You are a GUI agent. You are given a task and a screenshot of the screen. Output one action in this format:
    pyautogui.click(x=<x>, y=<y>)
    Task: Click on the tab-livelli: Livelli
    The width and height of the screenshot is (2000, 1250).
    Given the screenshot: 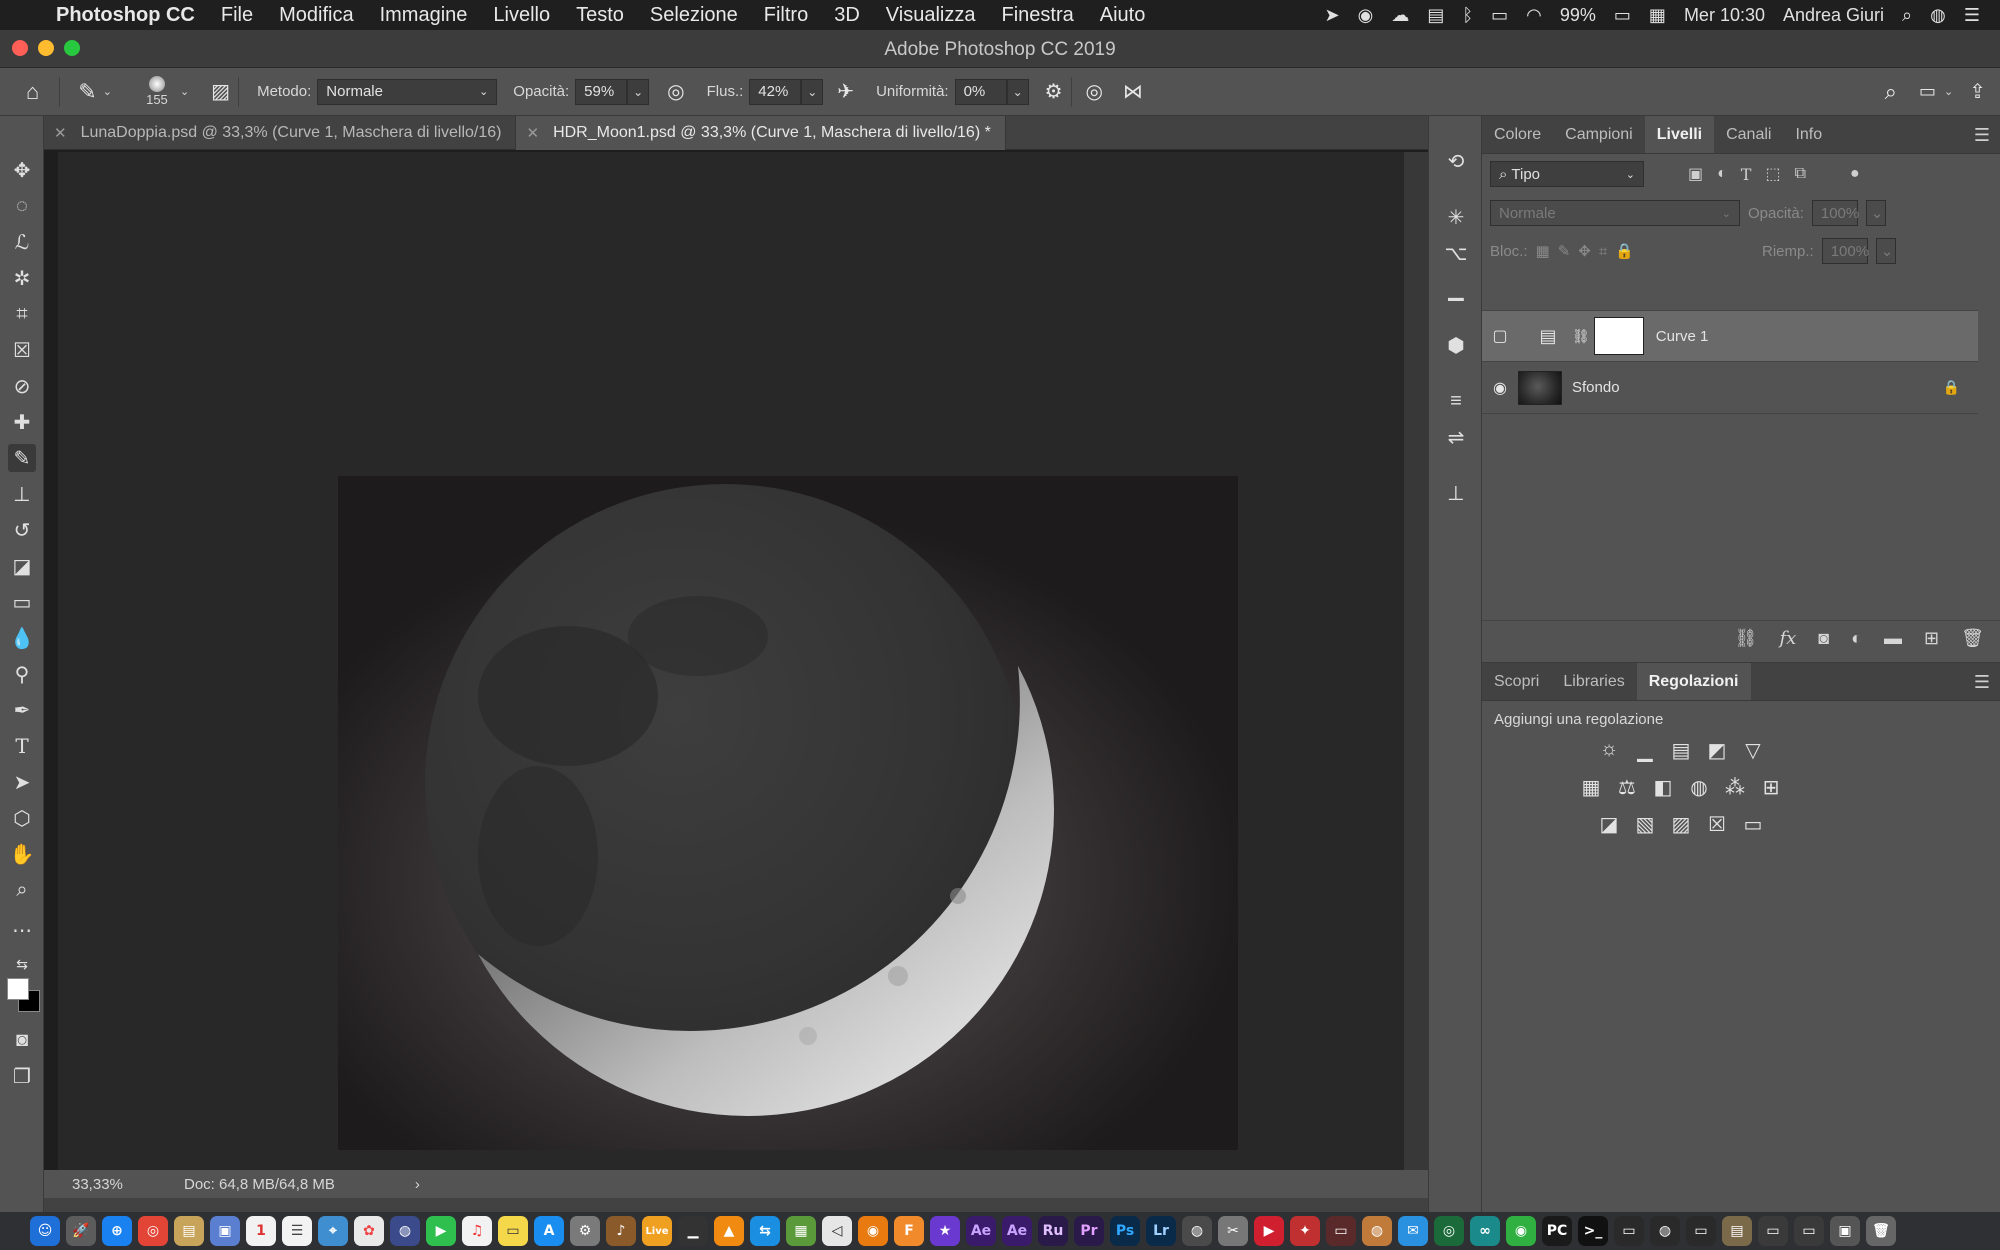 What is the action you would take?
    pyautogui.click(x=1679, y=134)
    